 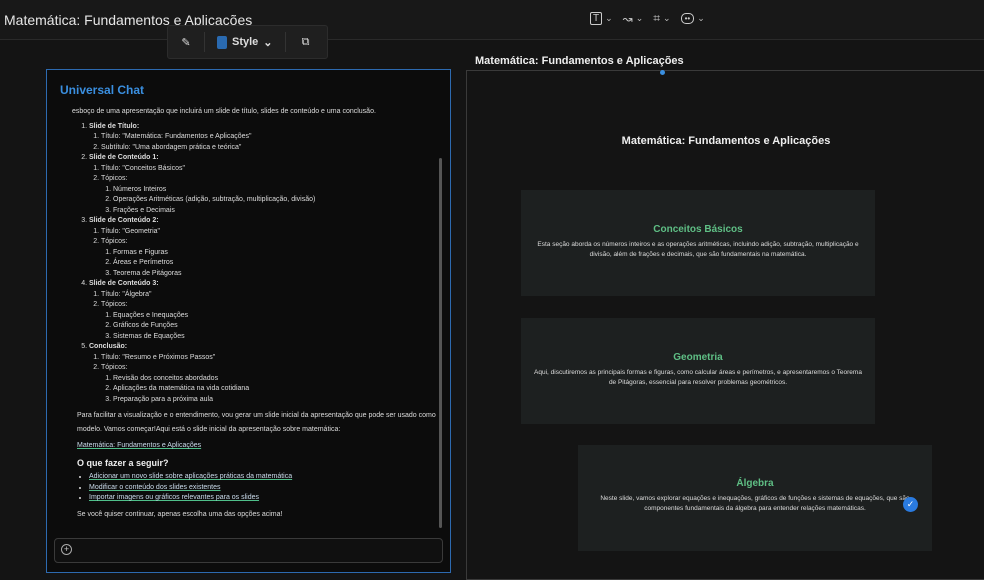 What do you see at coordinates (627, 18) in the screenshot?
I see `connector-icon: ↝` at bounding box center [627, 18].